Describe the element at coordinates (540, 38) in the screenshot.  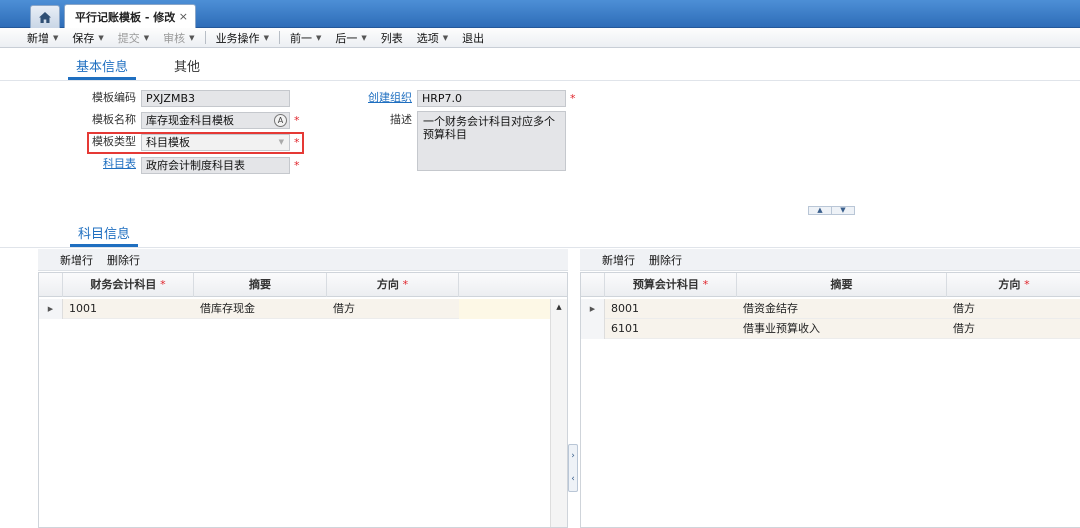
I see `main-toolbar: 新增 ▼ 保存 ▼ 提交 ▼ 审核 ▼ 业务操作 ▼ 前一 ▼ 后一 ▼ 列表 选项 ▼ 退出` at that location.